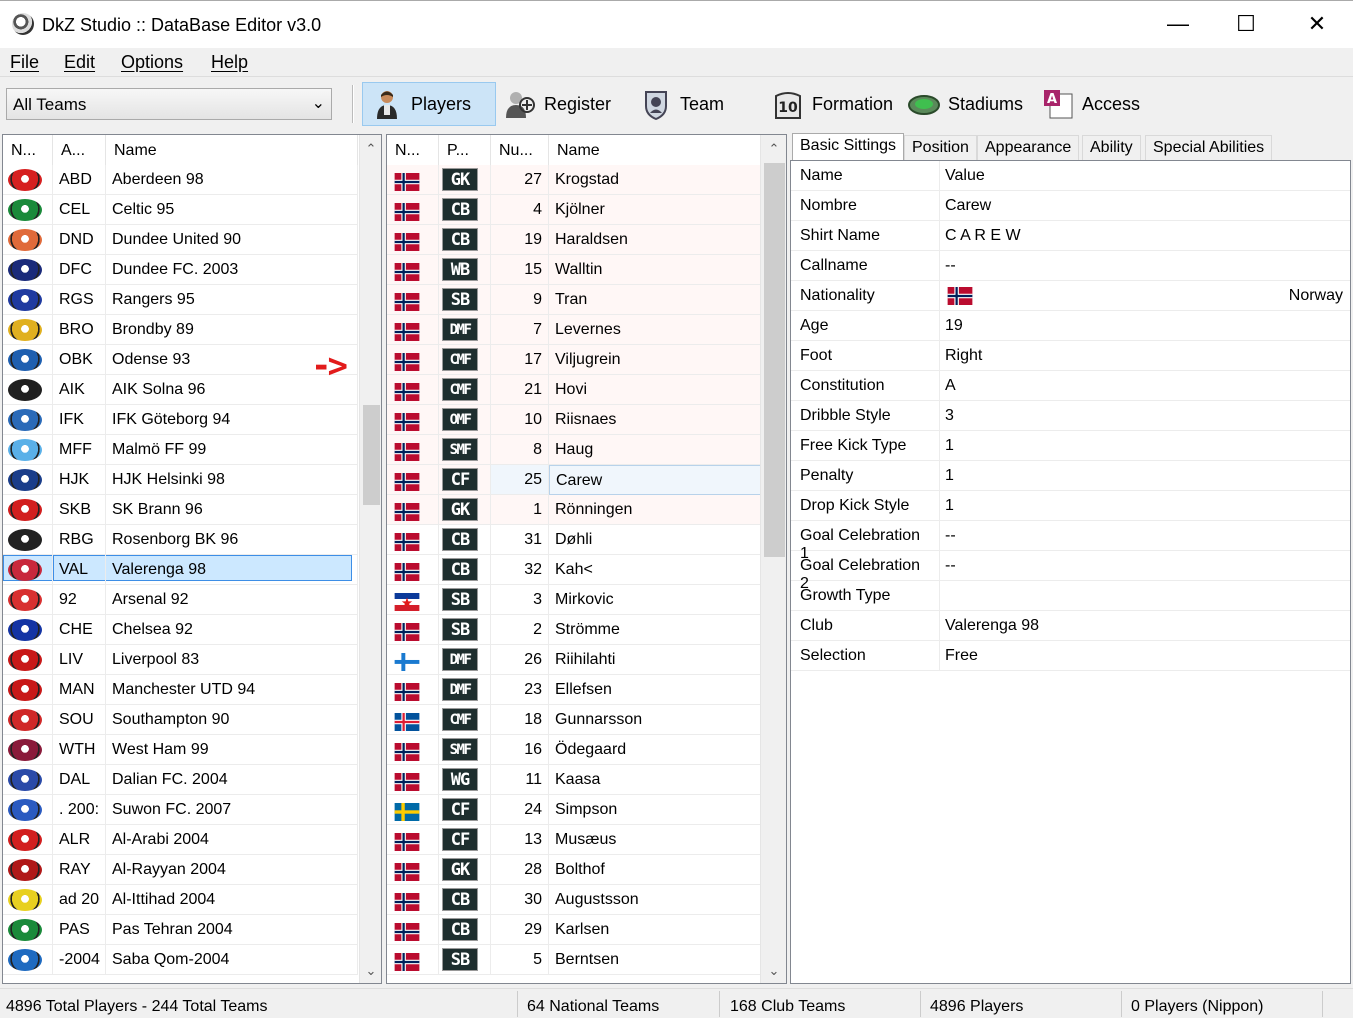  Describe the element at coordinates (229, 62) in the screenshot. I see `menu-help: Help` at that location.